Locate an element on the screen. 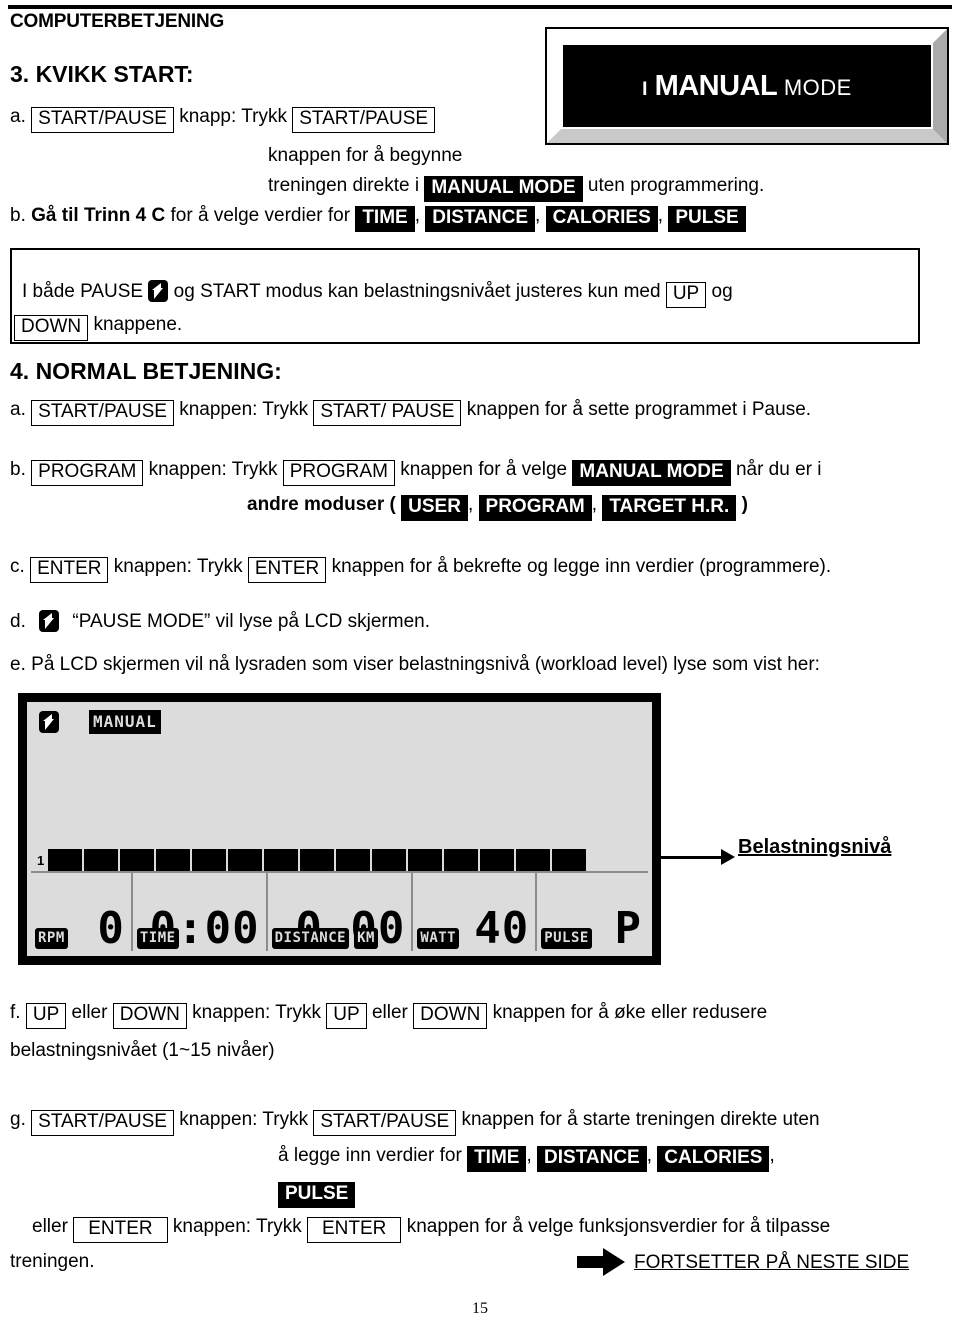  chip-distance-2: DISTANCE is located at coordinates (592, 1159).